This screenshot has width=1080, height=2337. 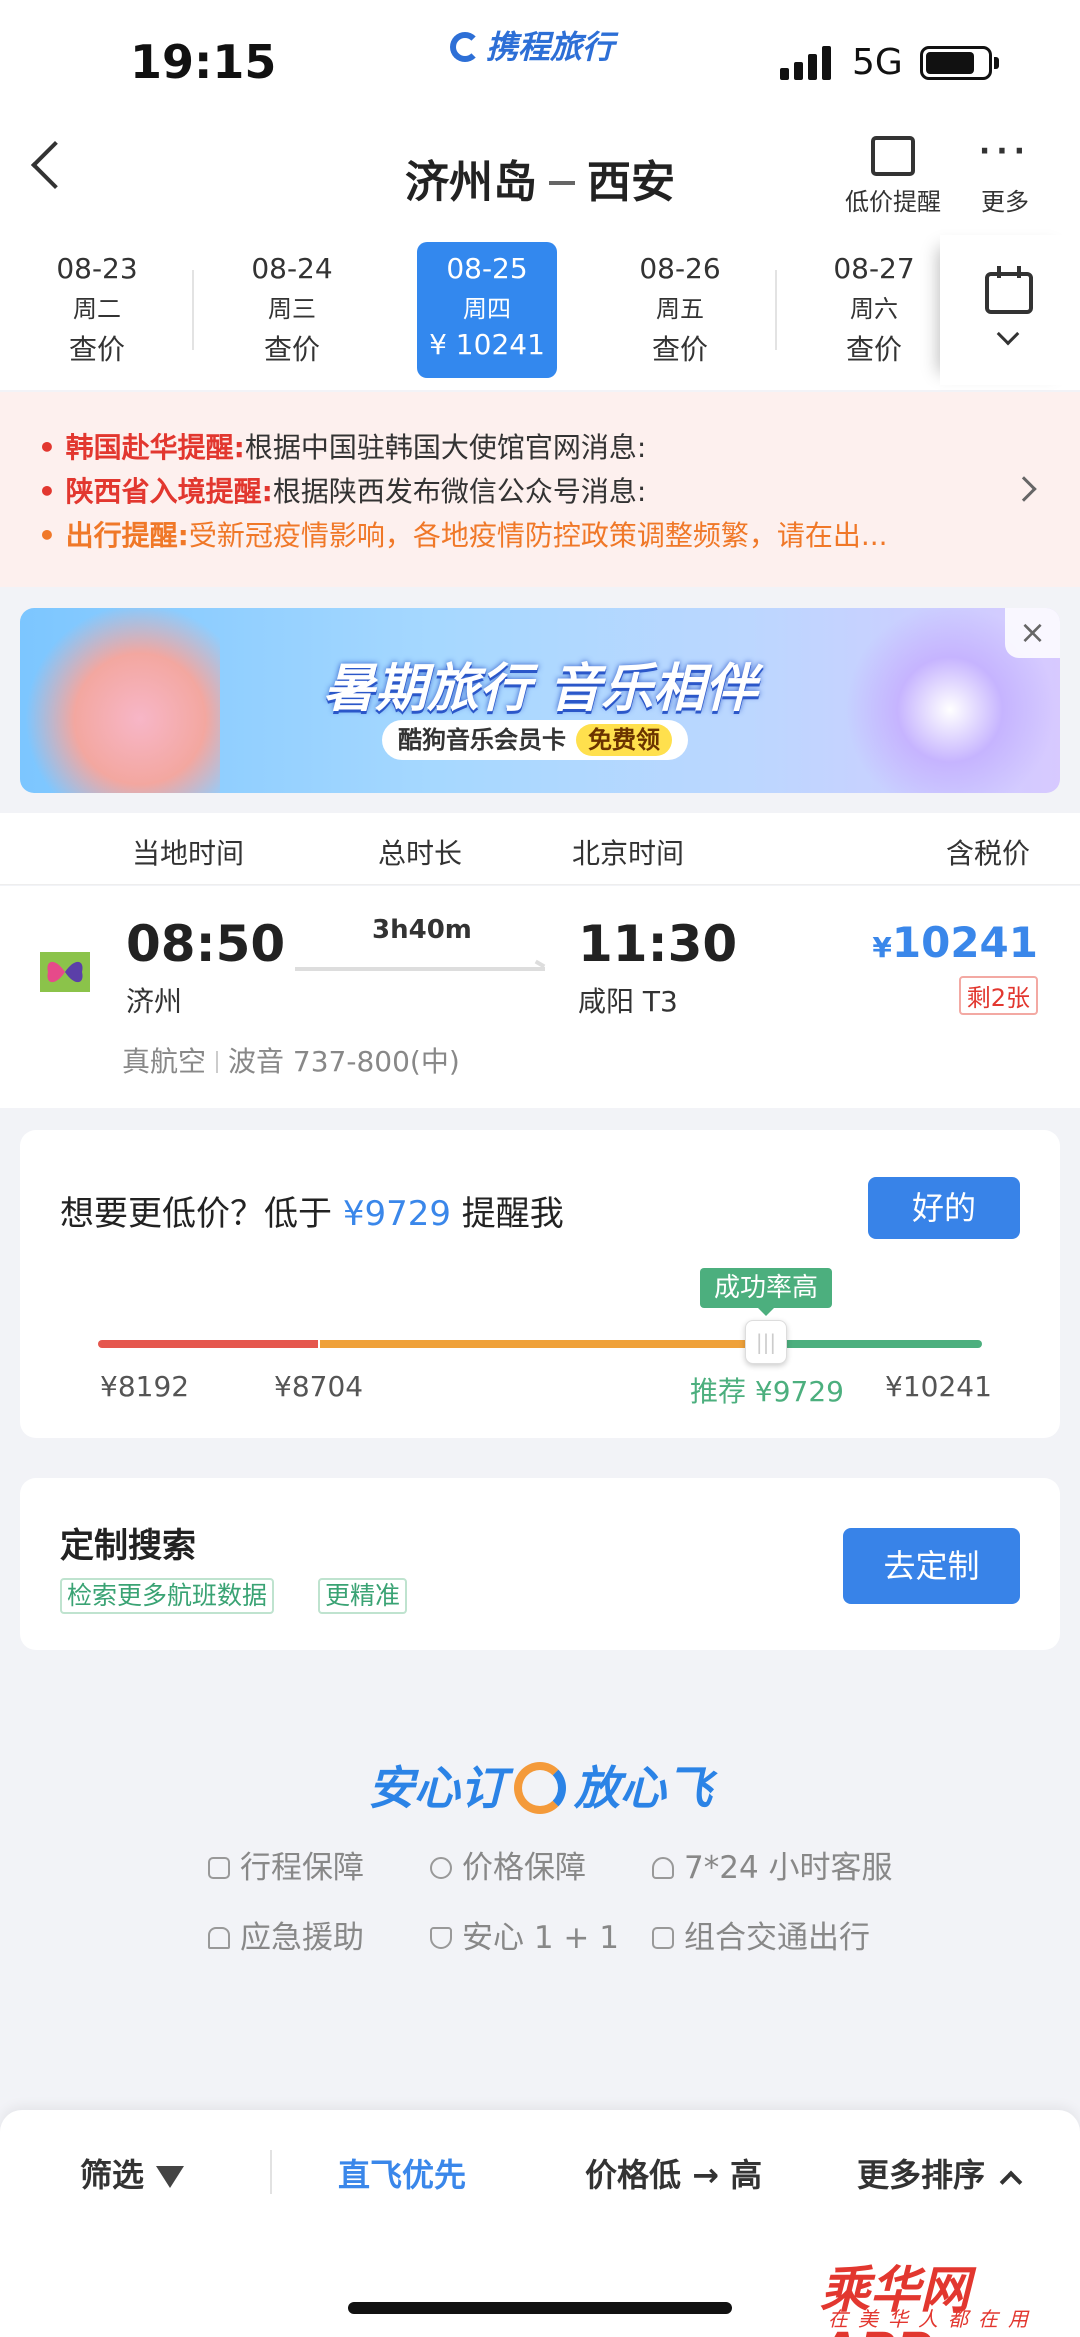 I want to click on date-tab-0823: 08-23 周二 查价, so click(x=97, y=310).